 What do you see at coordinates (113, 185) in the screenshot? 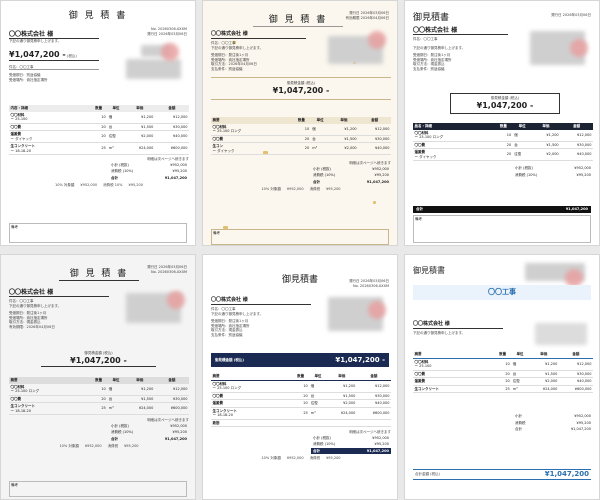
I see `tax-label: 消費税 10%` at bounding box center [113, 185].